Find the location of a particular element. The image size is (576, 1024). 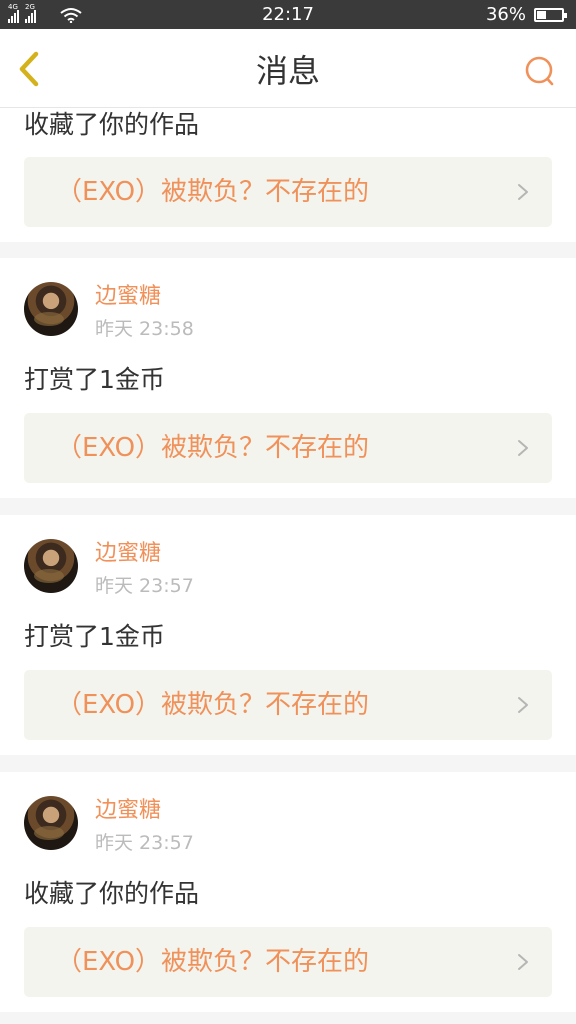

battery-percent: 36% is located at coordinates (505, 14).